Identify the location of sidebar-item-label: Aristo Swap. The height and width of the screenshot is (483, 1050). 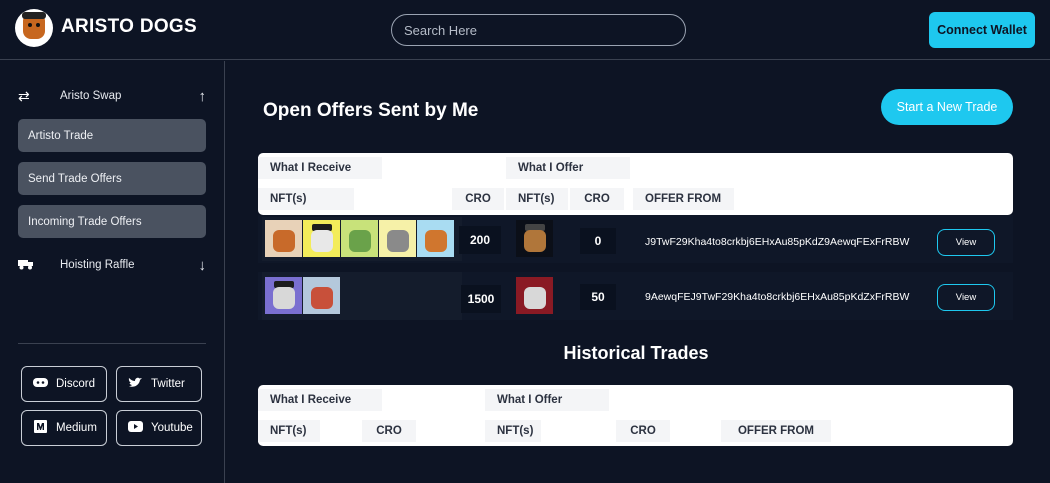
(91, 96).